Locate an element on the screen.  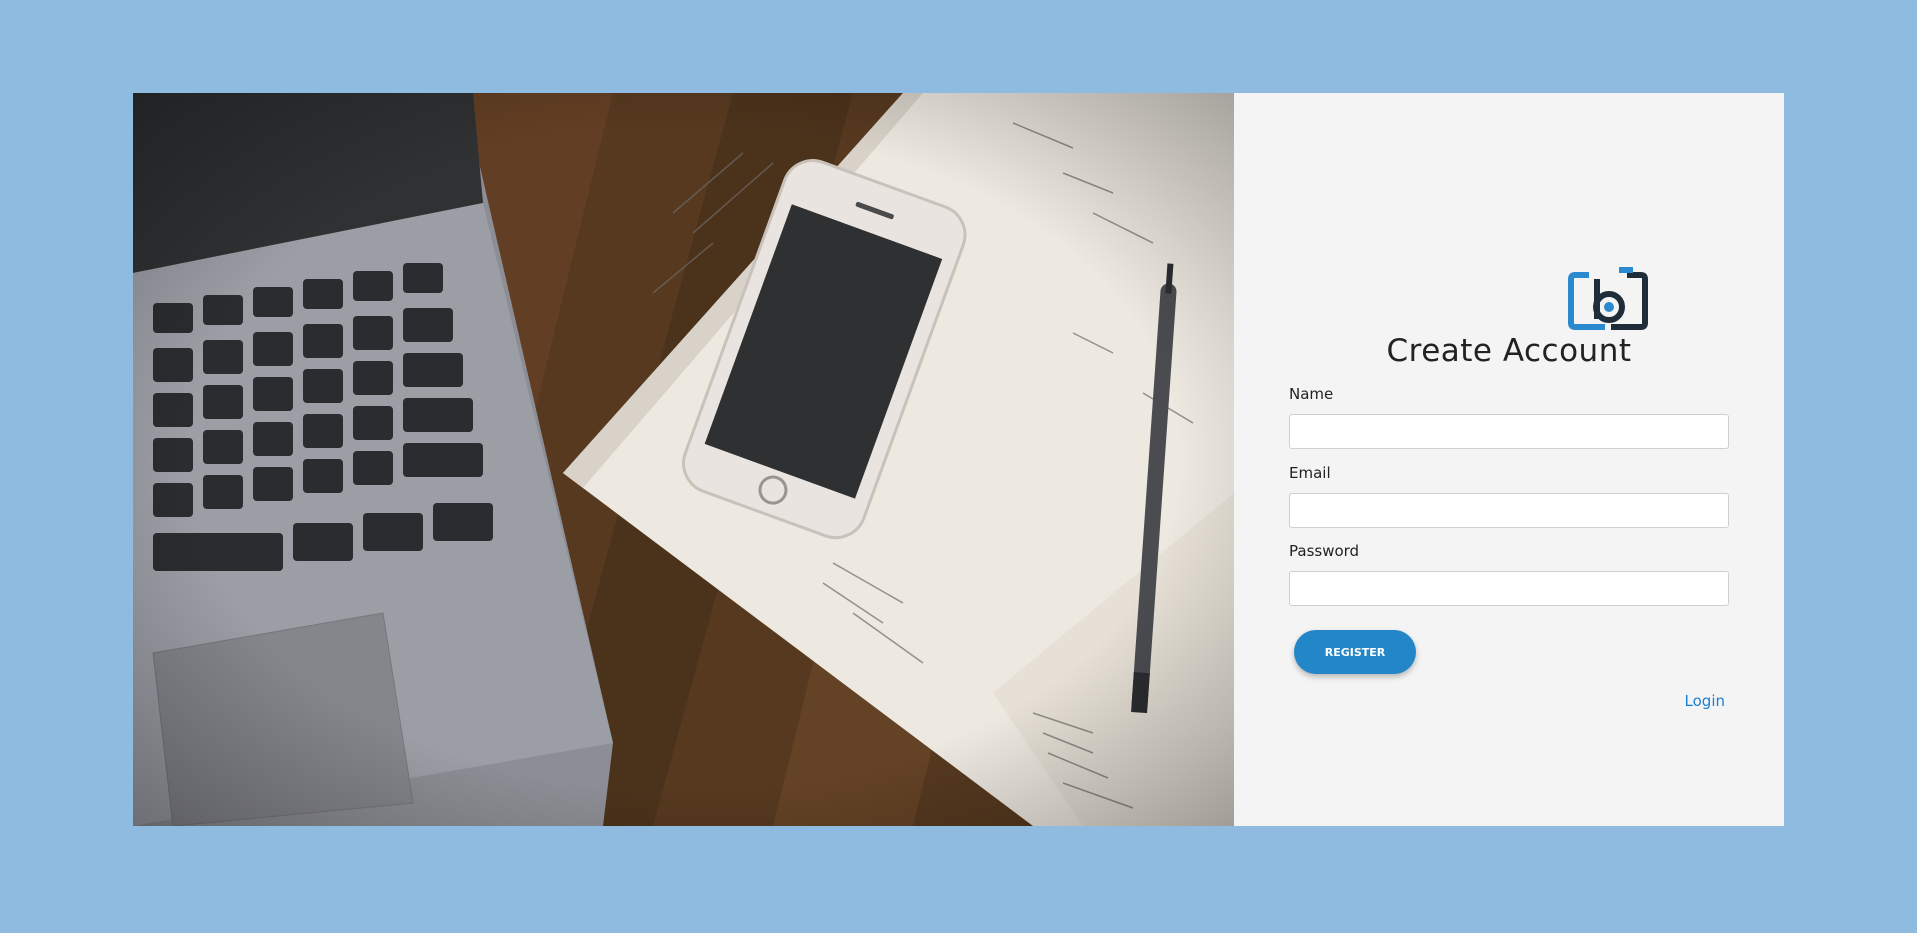
password-label: Password is located at coordinates (1324, 551).